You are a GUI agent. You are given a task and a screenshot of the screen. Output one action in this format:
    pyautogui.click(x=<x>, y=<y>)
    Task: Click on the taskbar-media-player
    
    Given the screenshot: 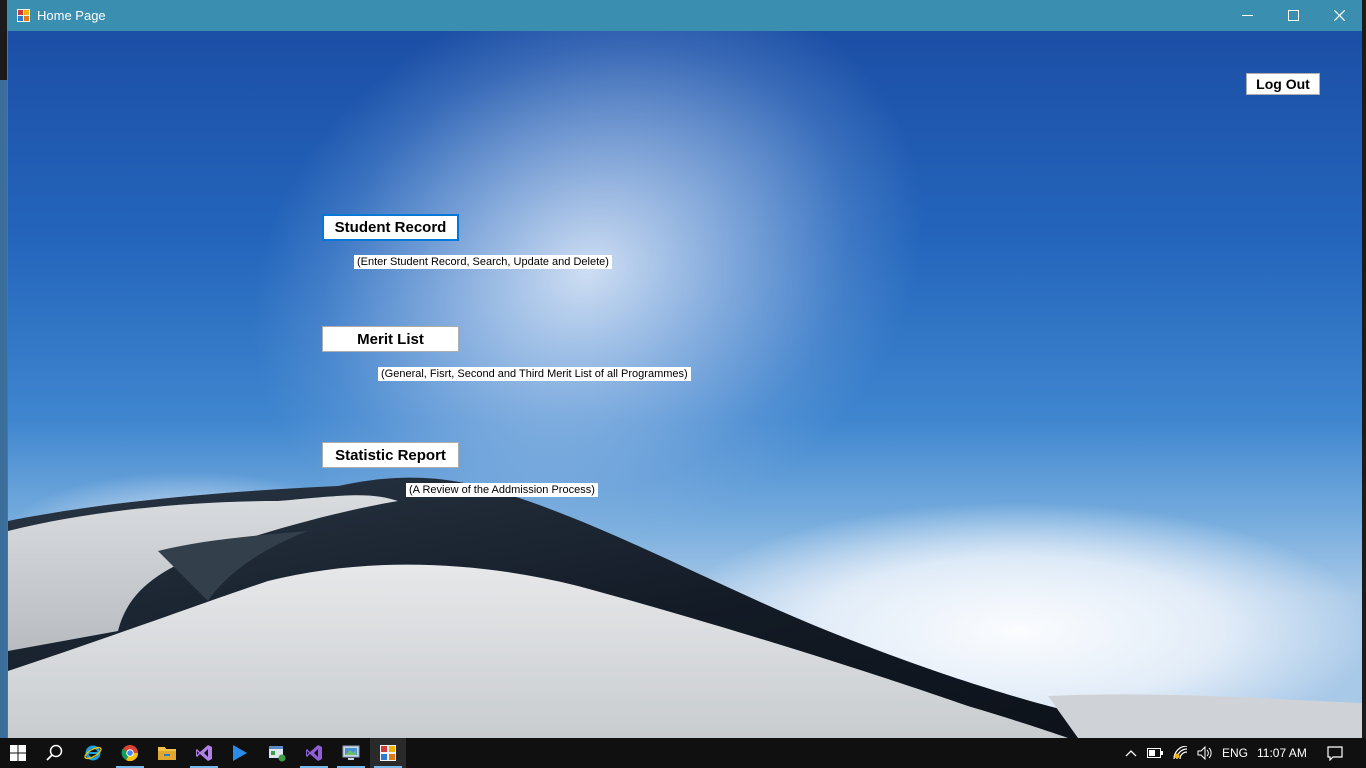 What is the action you would take?
    pyautogui.click(x=240, y=753)
    